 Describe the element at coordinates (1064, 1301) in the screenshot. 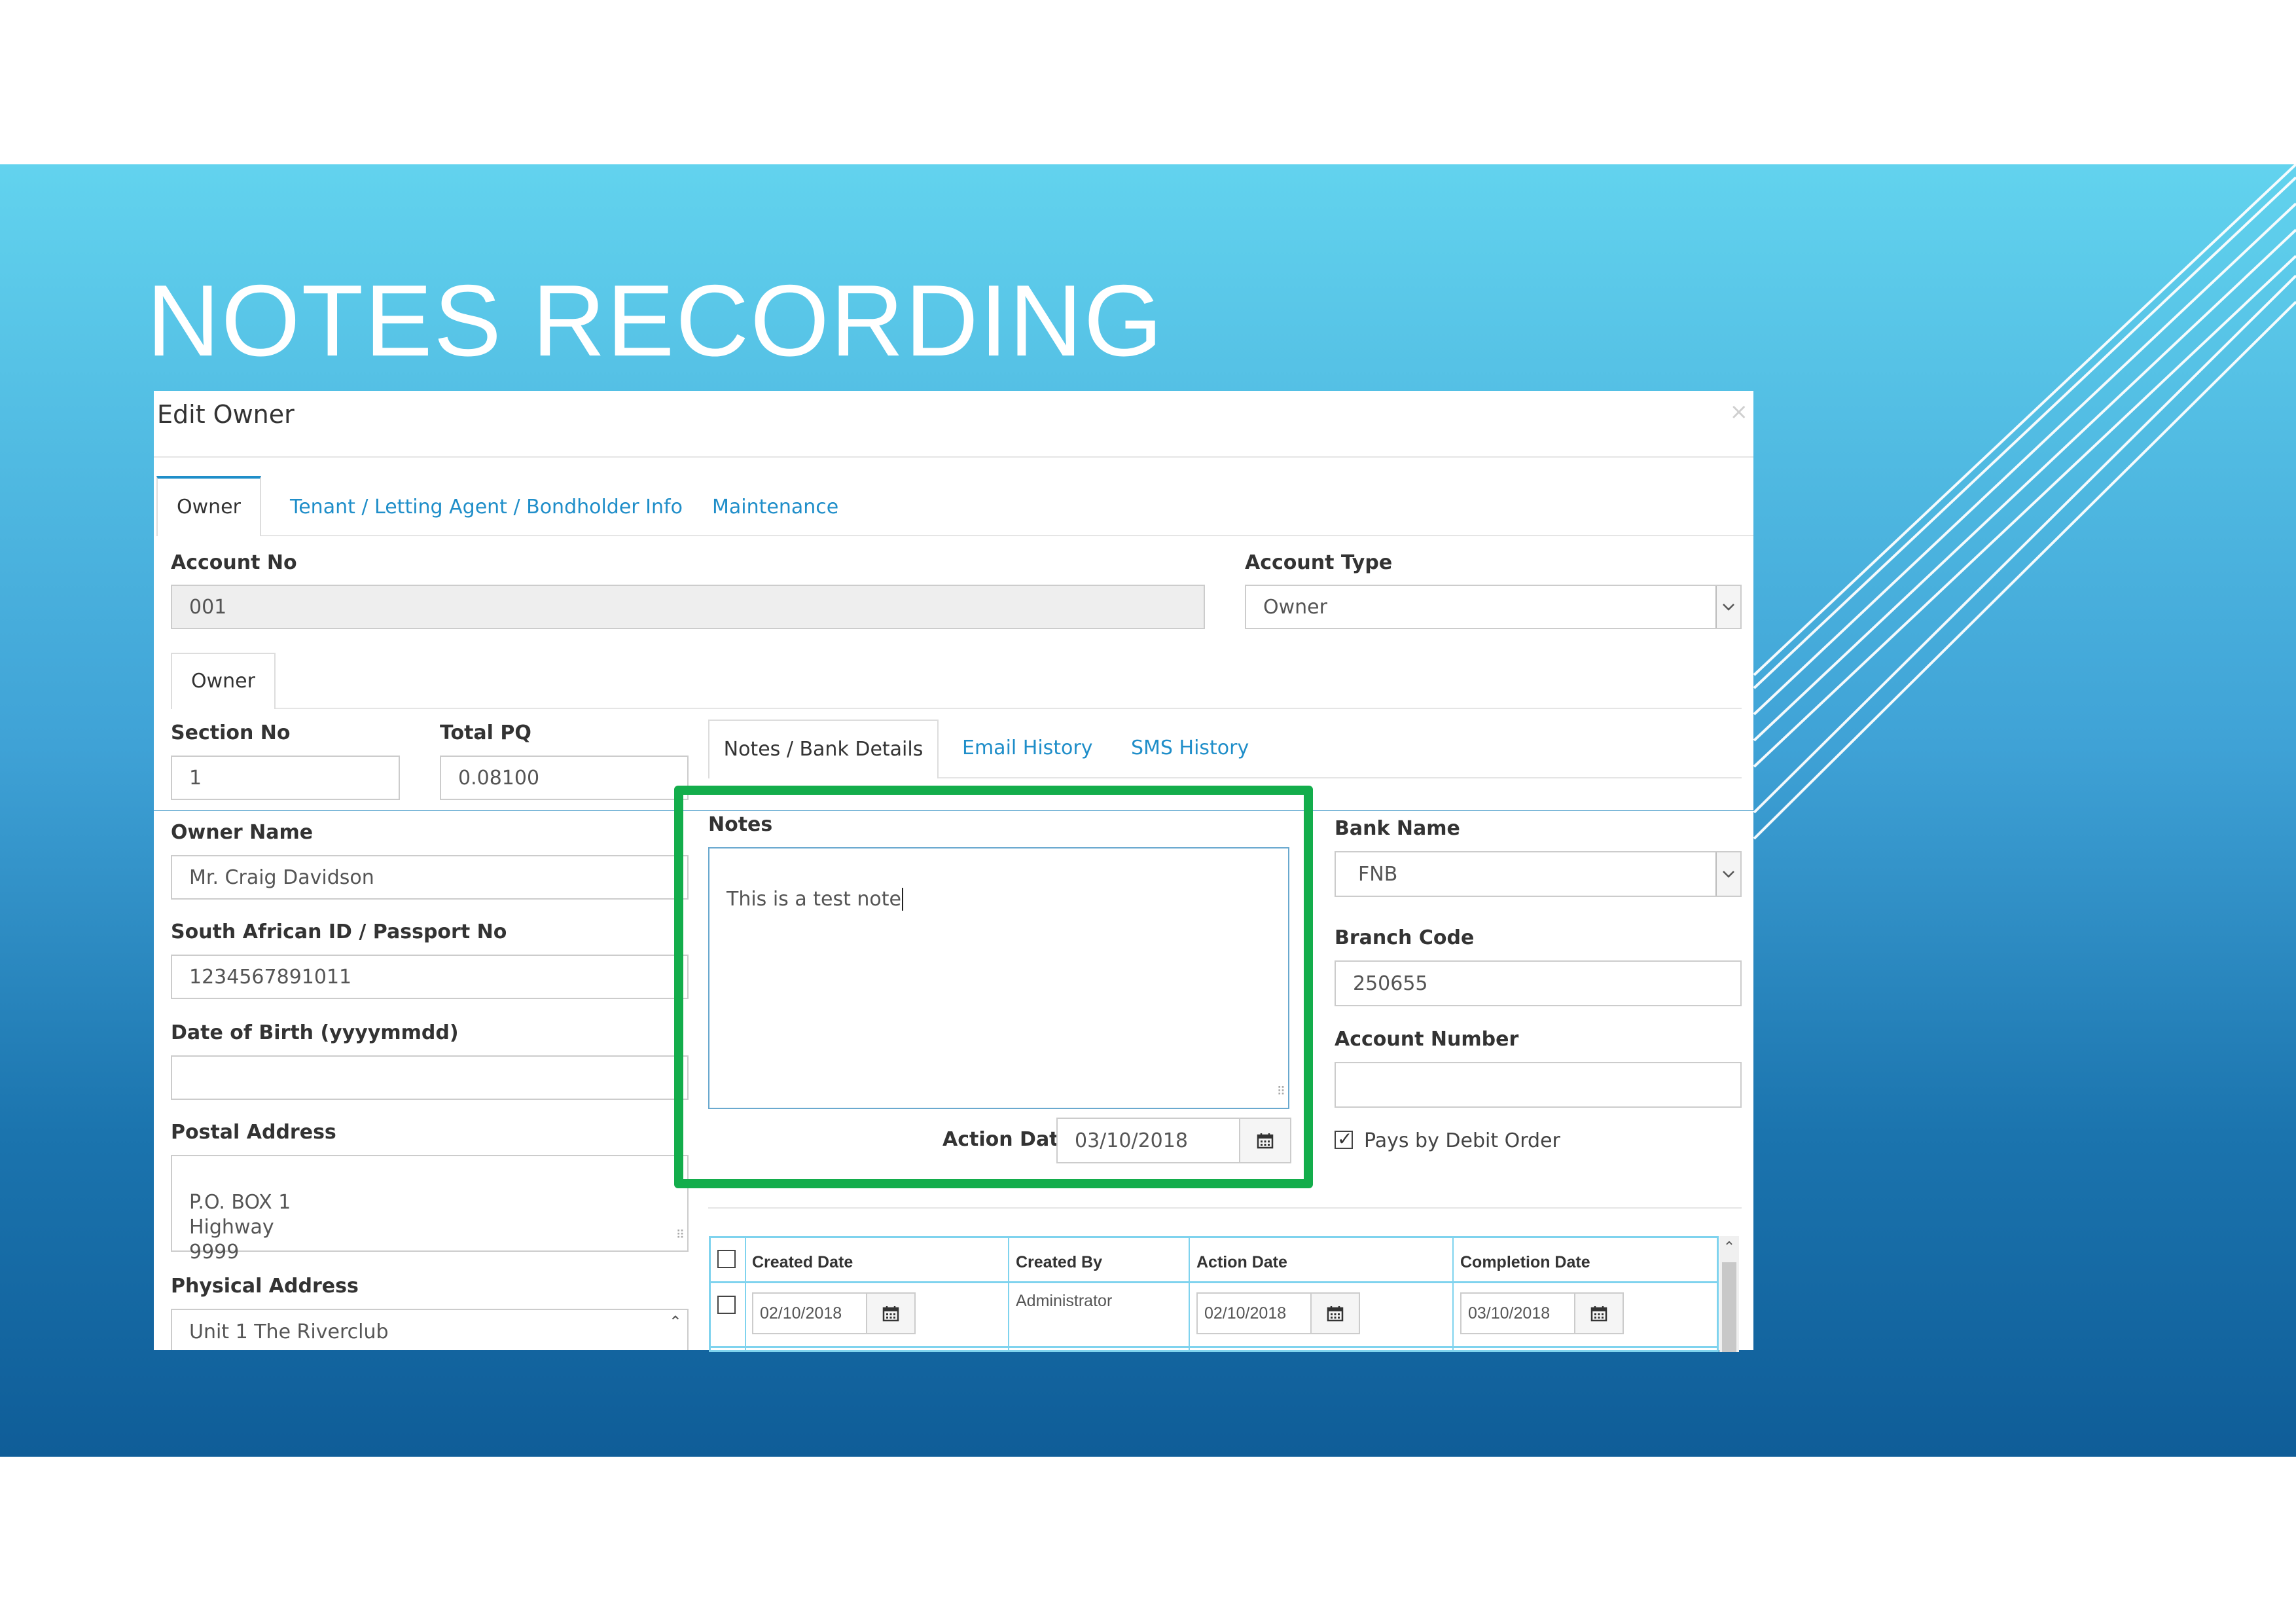

I see `row-created-by: Administrator` at that location.